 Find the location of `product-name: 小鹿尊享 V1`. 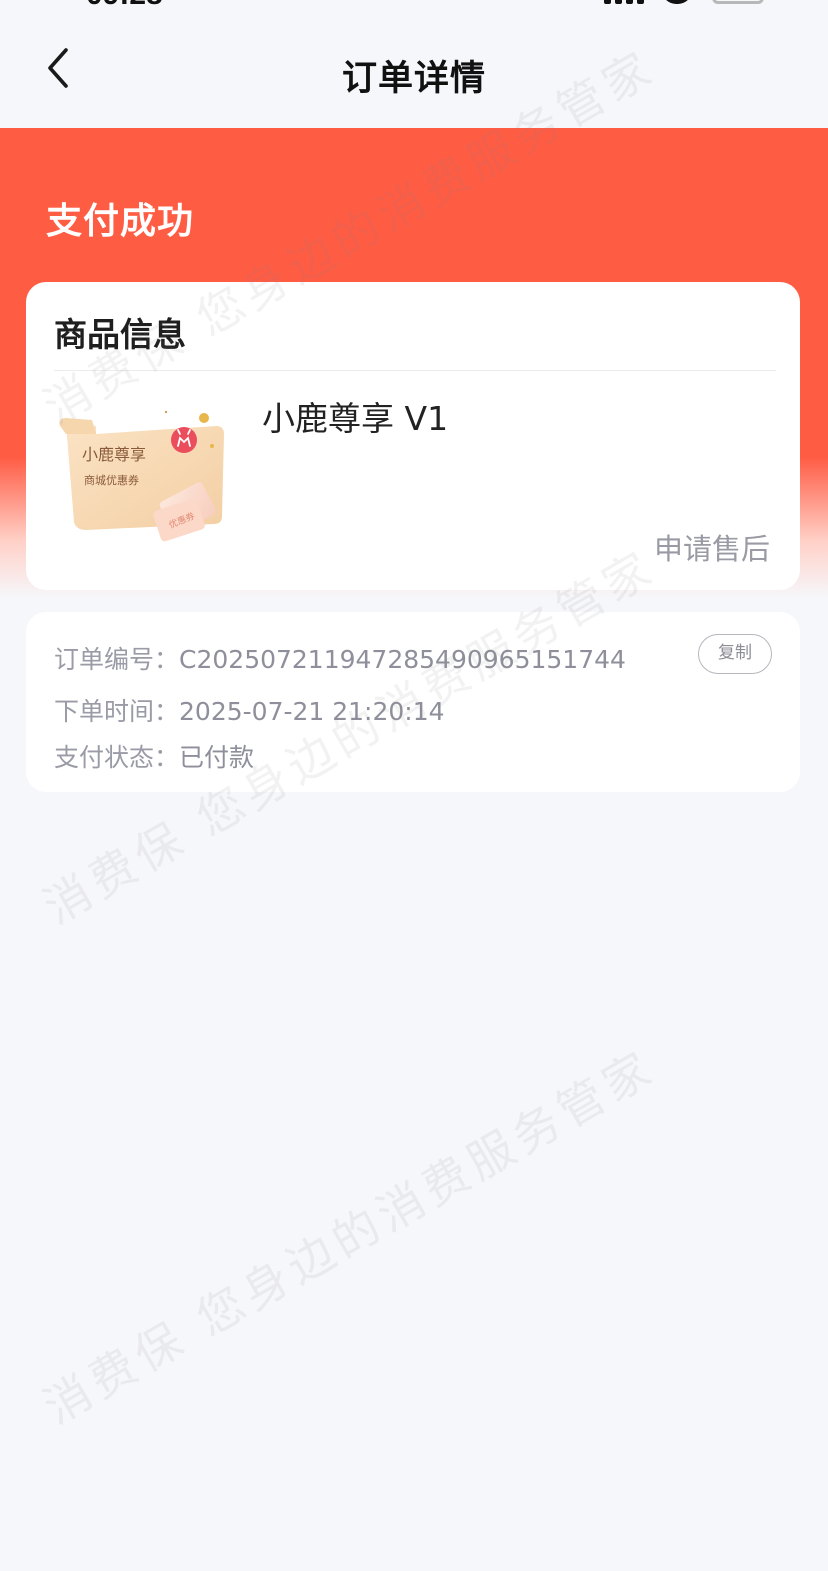

product-name: 小鹿尊享 V1 is located at coordinates (355, 418).